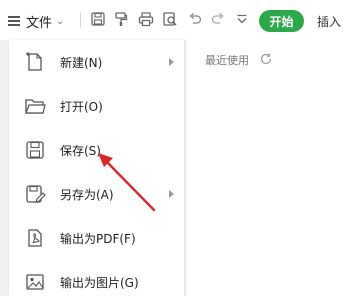 The height and width of the screenshot is (296, 353). I want to click on menu-item-label: 输出为PDF(F), so click(98, 238).